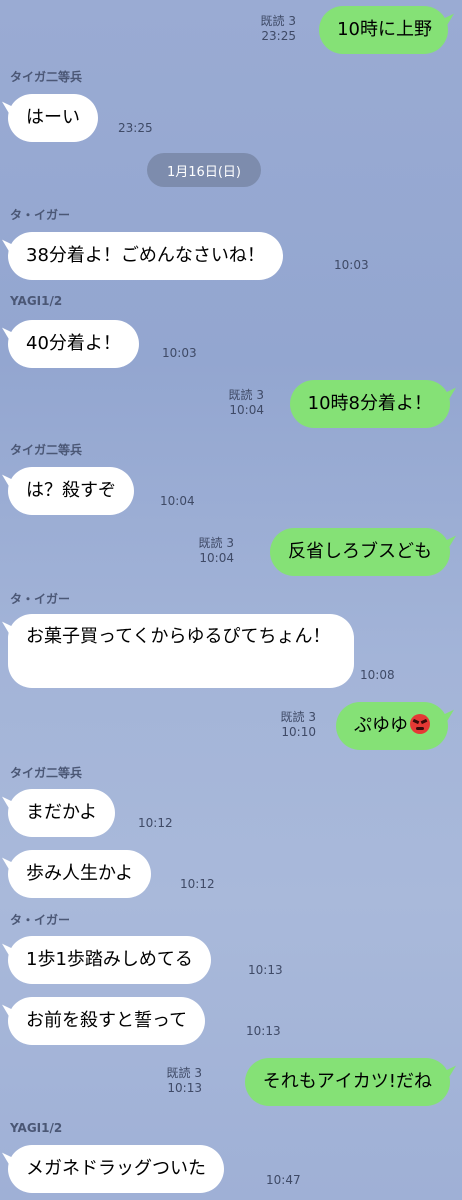 This screenshot has height=1200, width=462. What do you see at coordinates (62, 813) in the screenshot?
I see `message-bubble: まだかよ` at bounding box center [62, 813].